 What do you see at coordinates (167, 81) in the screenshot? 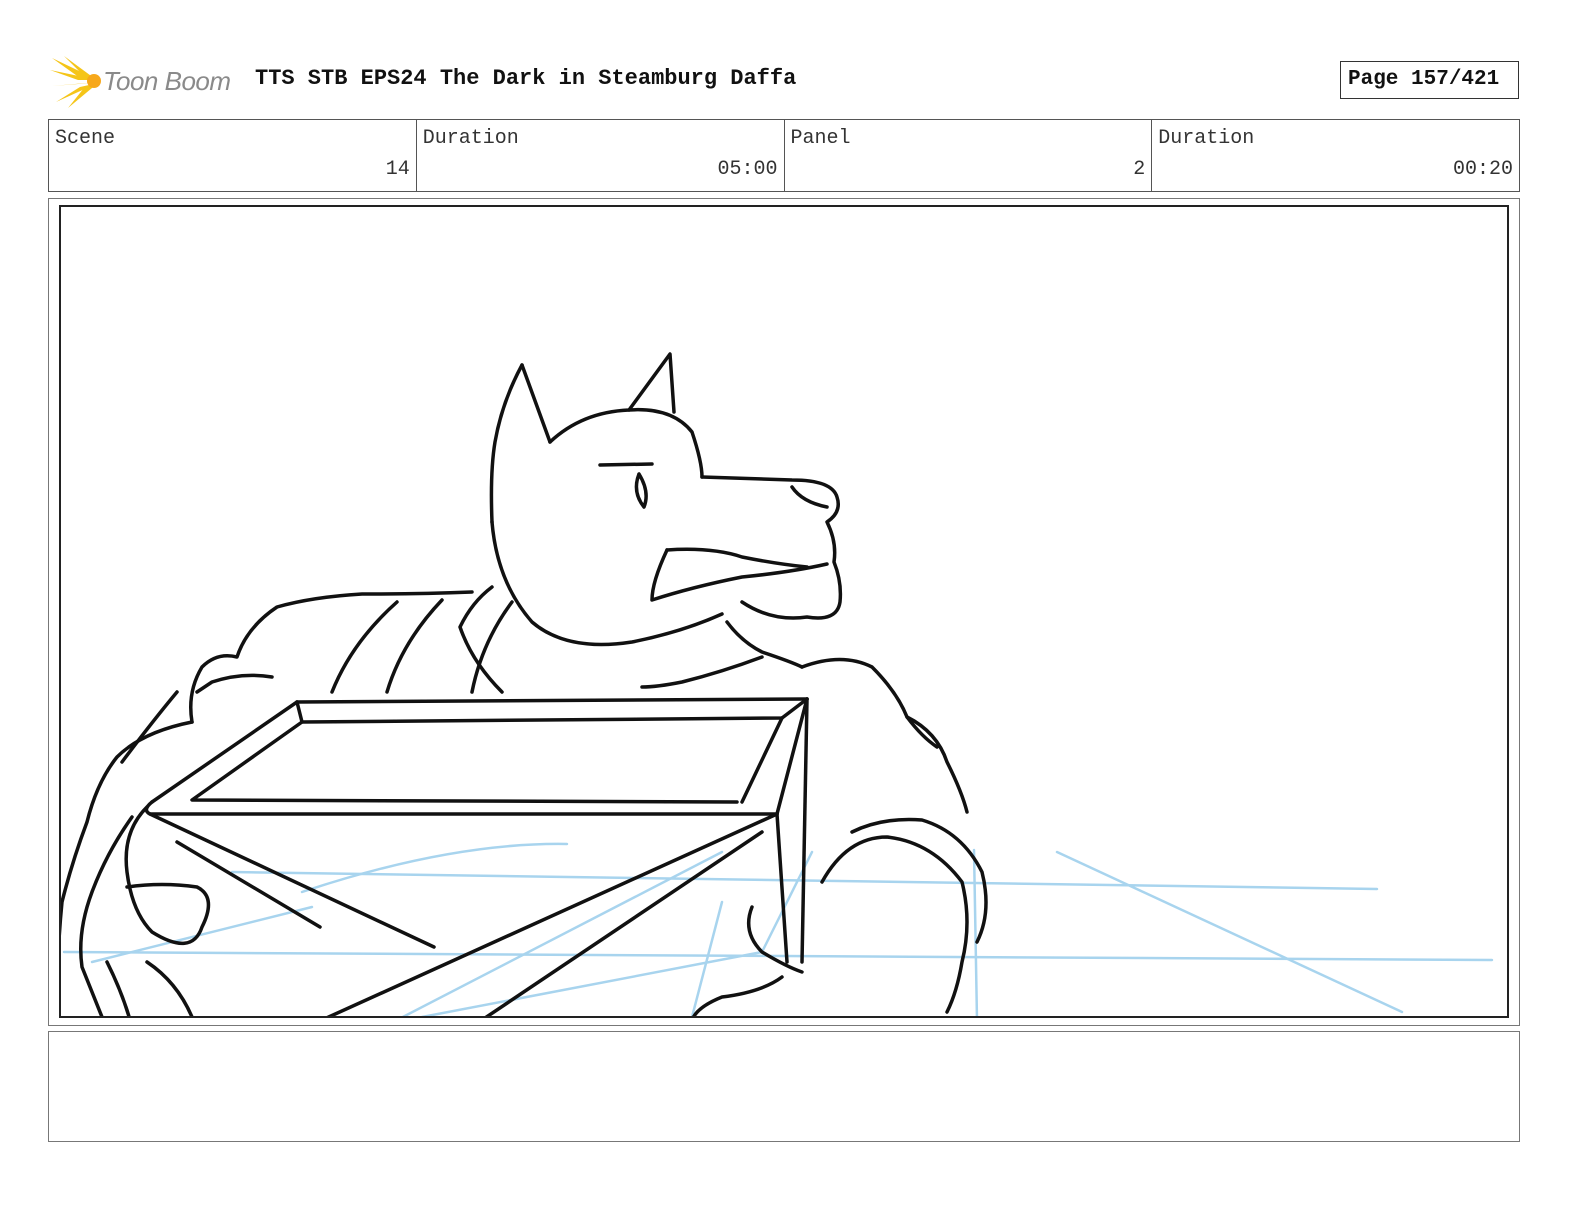
I see `logo-wordmark: Toon Boom` at bounding box center [167, 81].